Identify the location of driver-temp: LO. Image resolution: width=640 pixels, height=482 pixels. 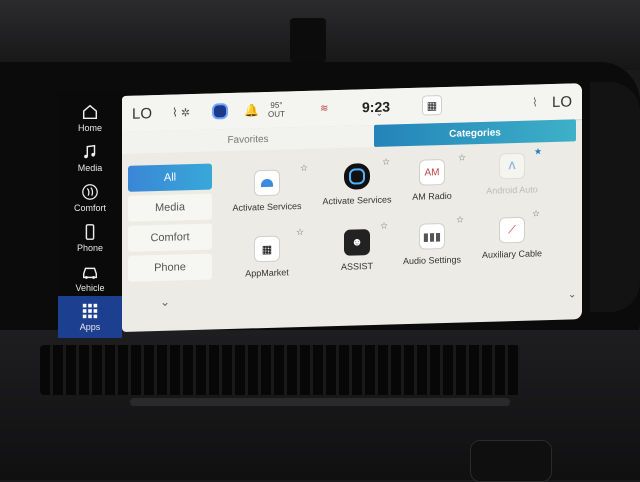
(142, 113).